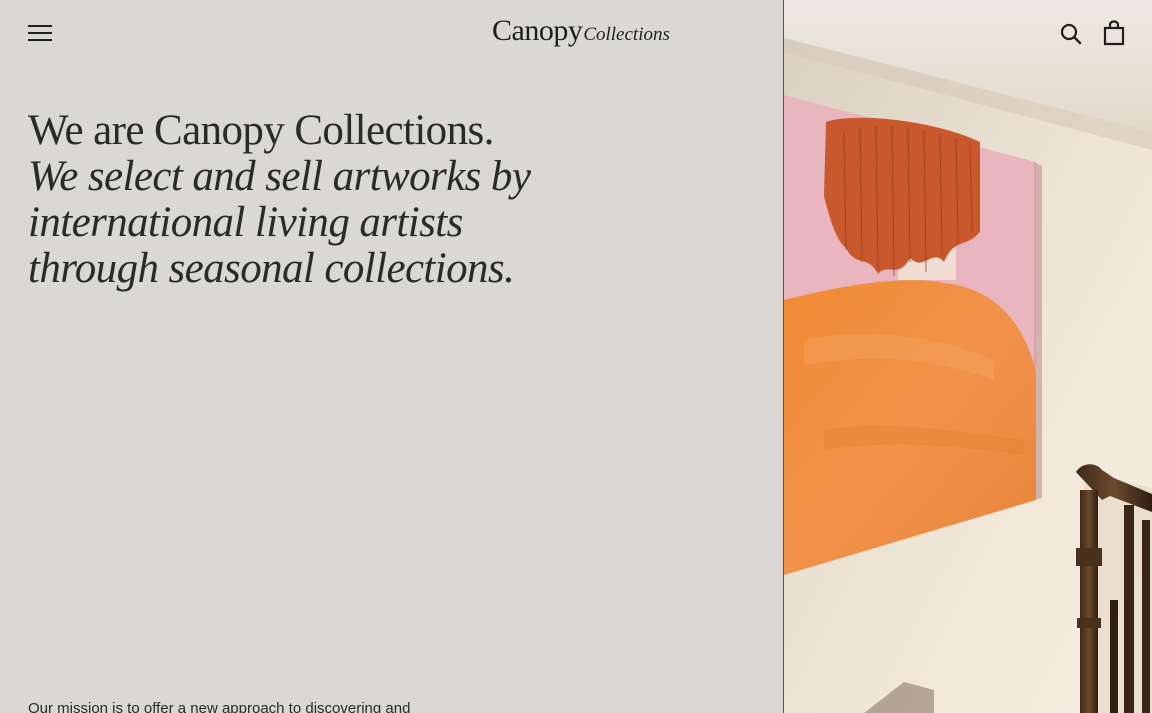 This screenshot has height=713, width=1152. I want to click on hero-line-3: international living artists, so click(245, 222).